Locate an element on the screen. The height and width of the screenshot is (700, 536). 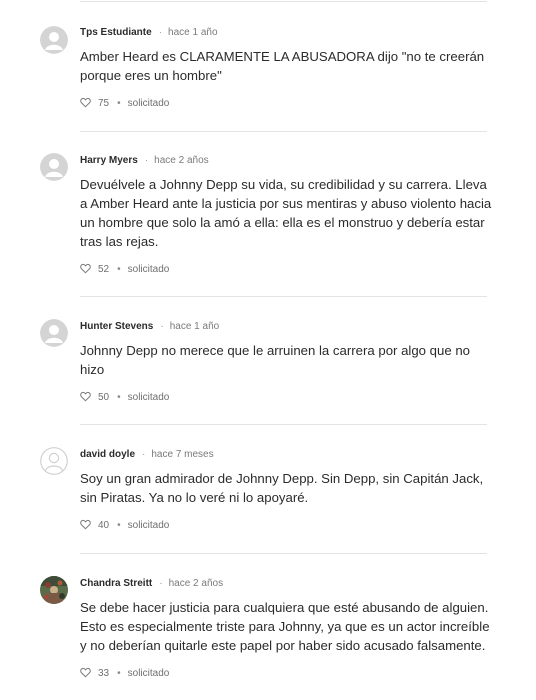
like-count: 50 is located at coordinates (104, 397).